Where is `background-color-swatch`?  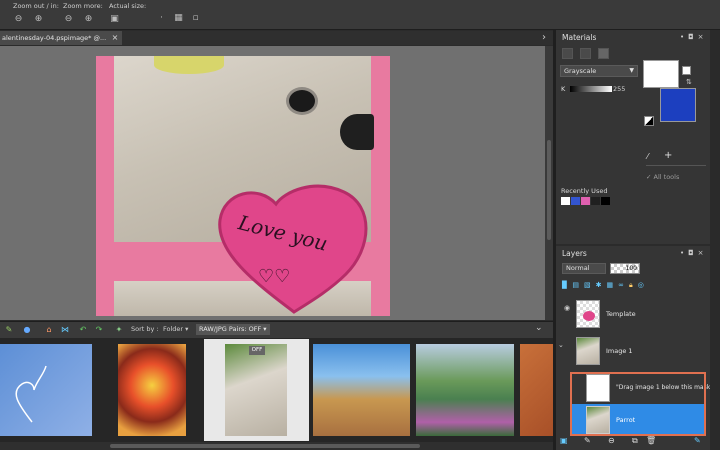
background-color-swatch is located at coordinates (678, 105).